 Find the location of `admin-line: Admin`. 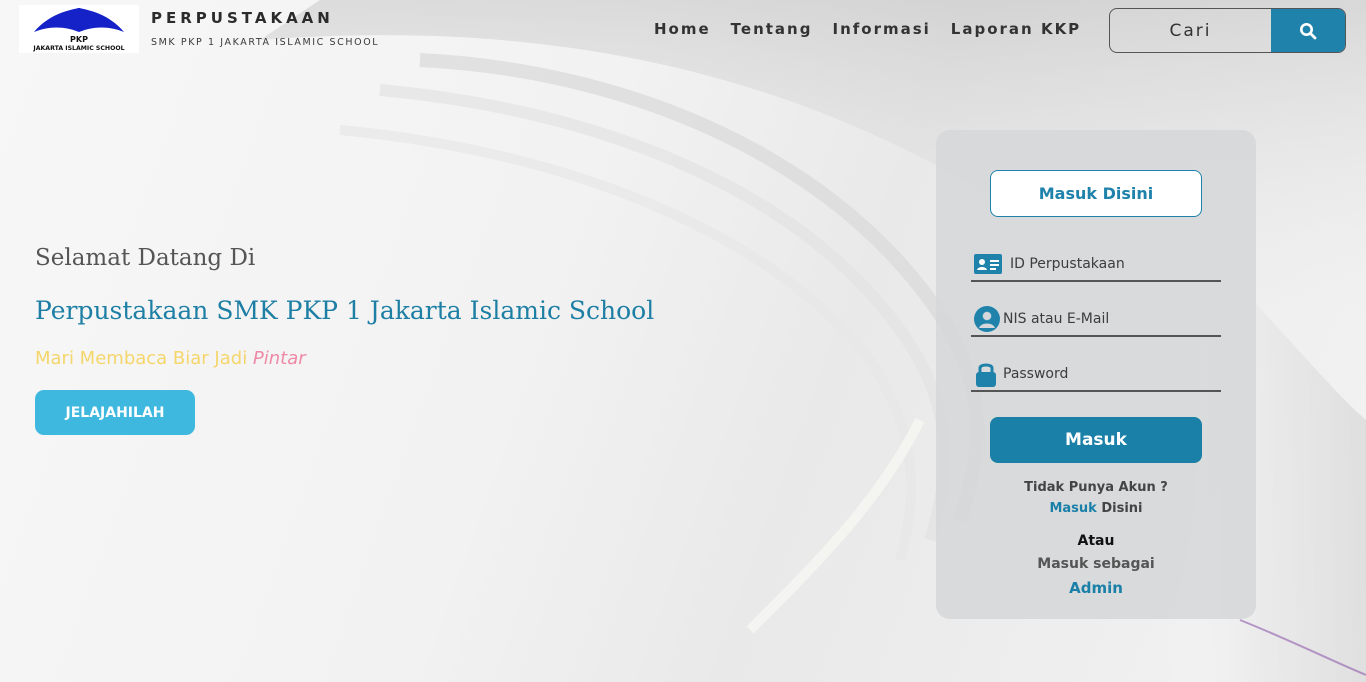

admin-line: Admin is located at coordinates (1096, 588).